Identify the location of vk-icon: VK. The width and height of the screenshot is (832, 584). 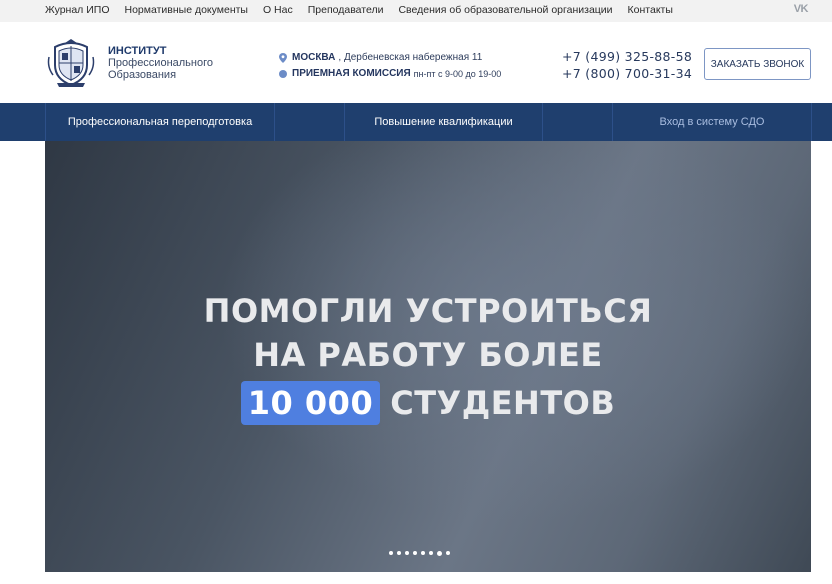
(801, 9).